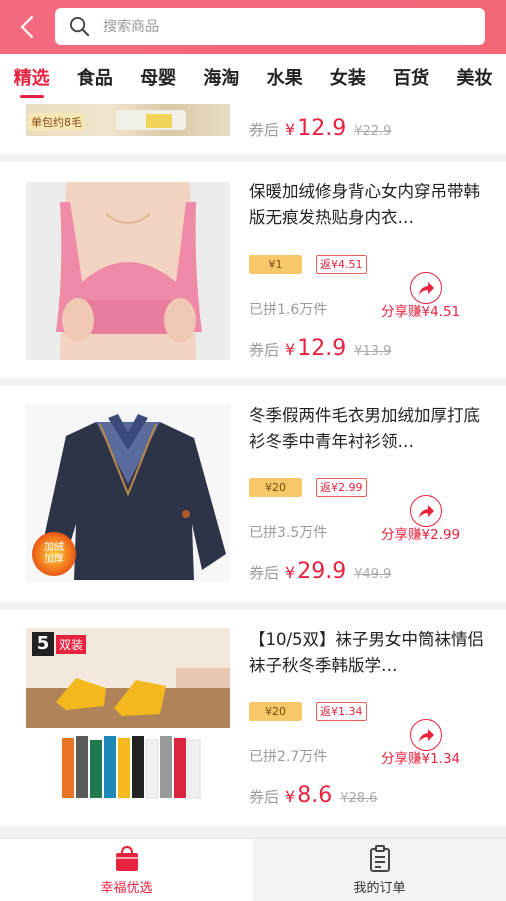  I want to click on sold-count: 已拼1.6万件, so click(288, 310).